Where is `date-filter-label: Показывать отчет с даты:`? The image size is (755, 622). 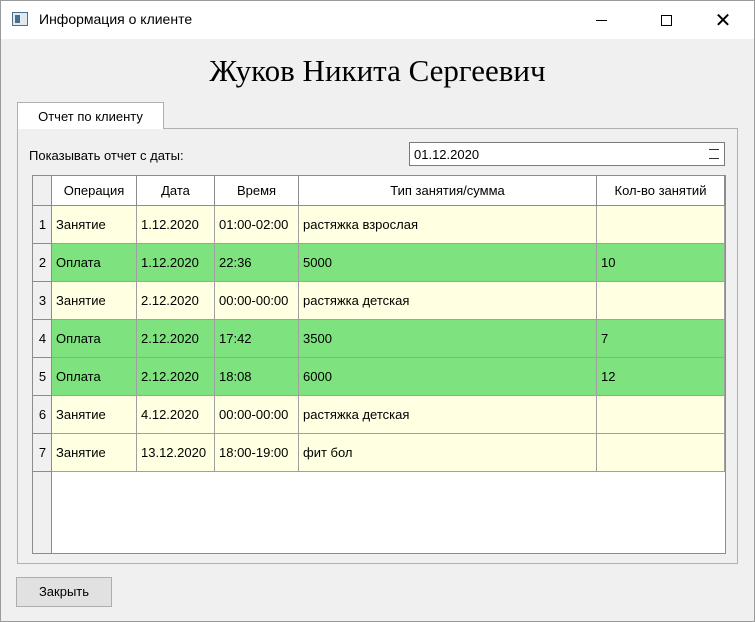 date-filter-label: Показывать отчет с даты: is located at coordinates (106, 155).